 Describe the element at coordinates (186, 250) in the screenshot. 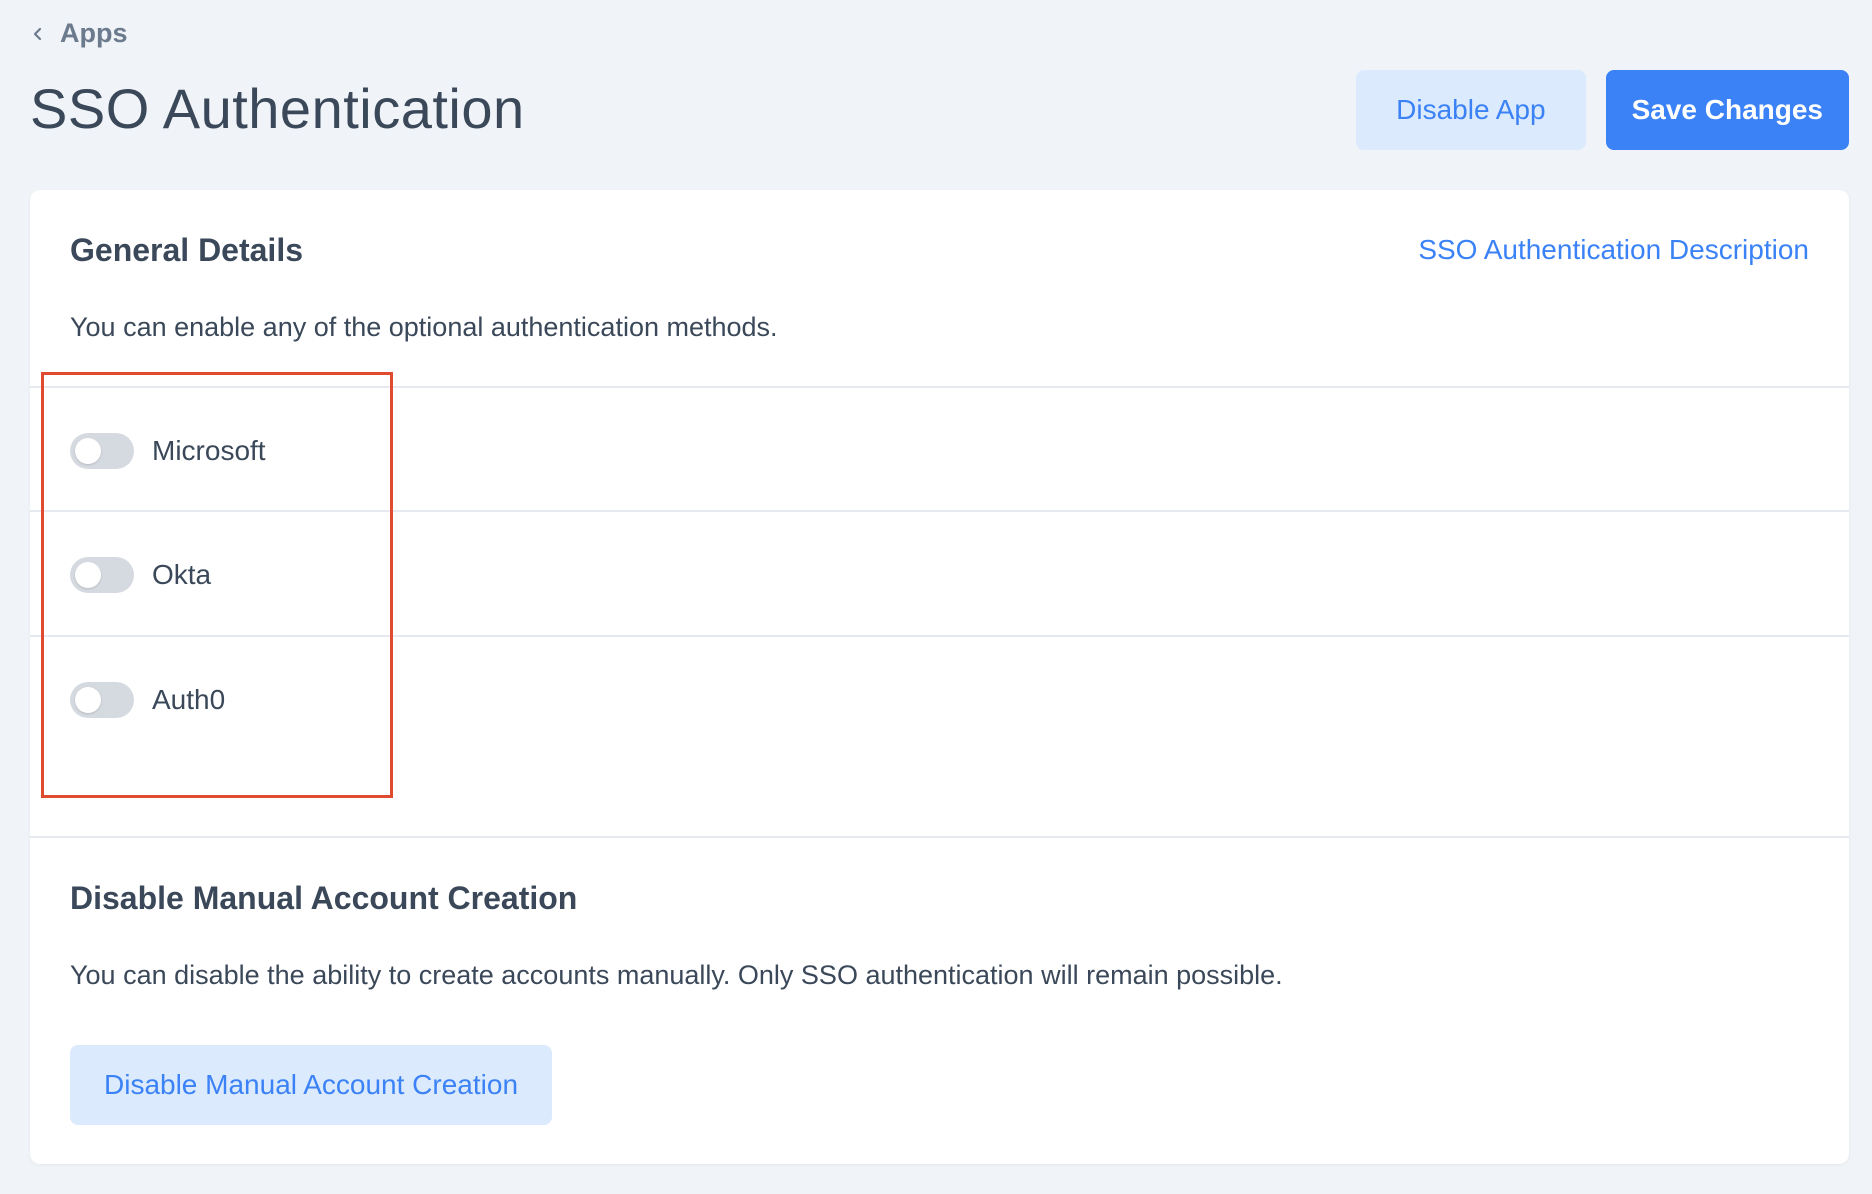

I see `general-details-title: General Details` at that location.